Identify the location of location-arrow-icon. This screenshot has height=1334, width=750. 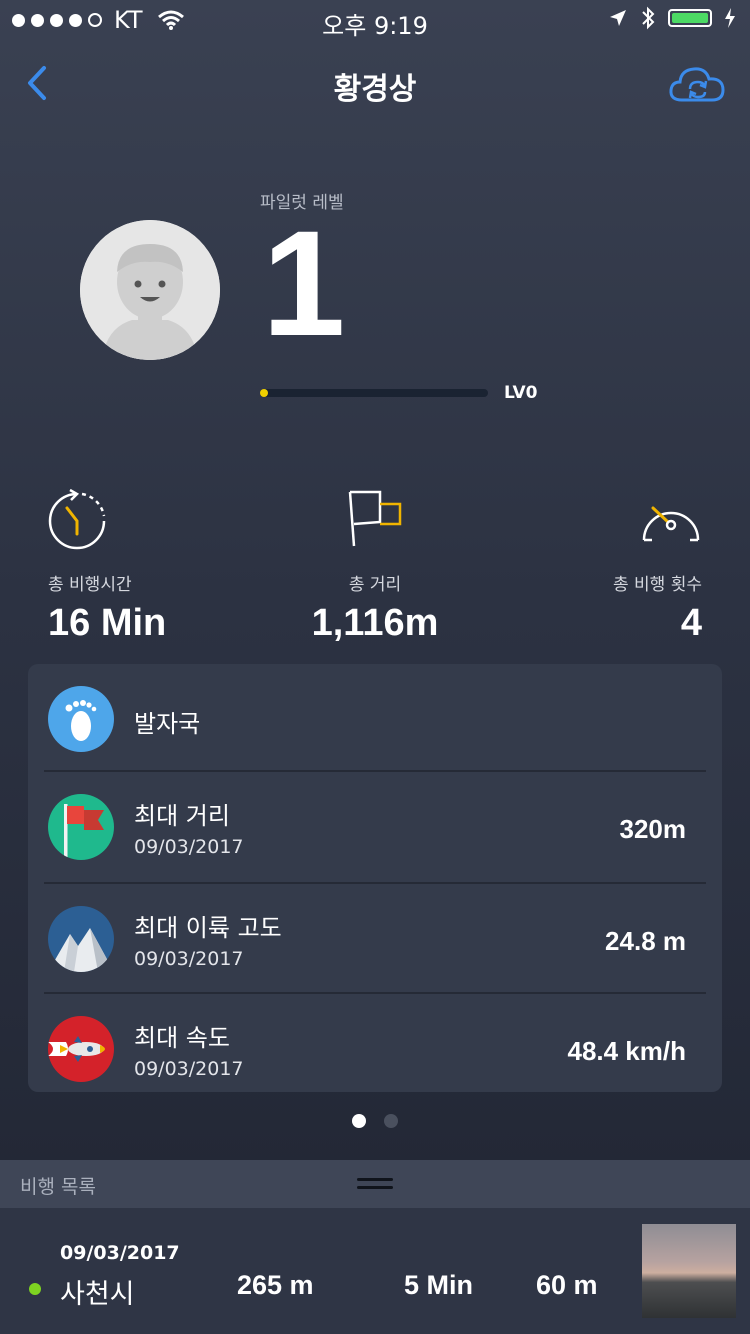
(618, 18).